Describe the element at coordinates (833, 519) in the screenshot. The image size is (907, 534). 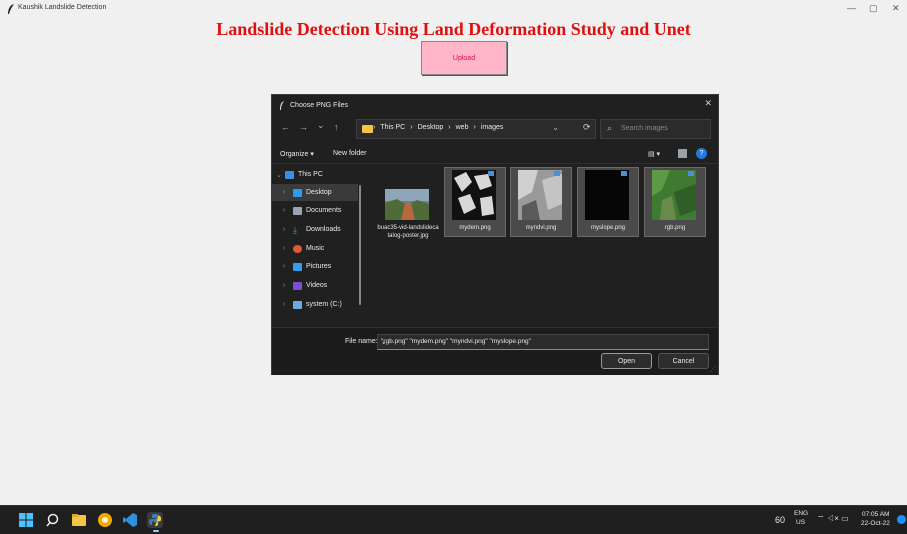
I see `network-volume-battery-icons: ⌔ ◁× ▭` at that location.